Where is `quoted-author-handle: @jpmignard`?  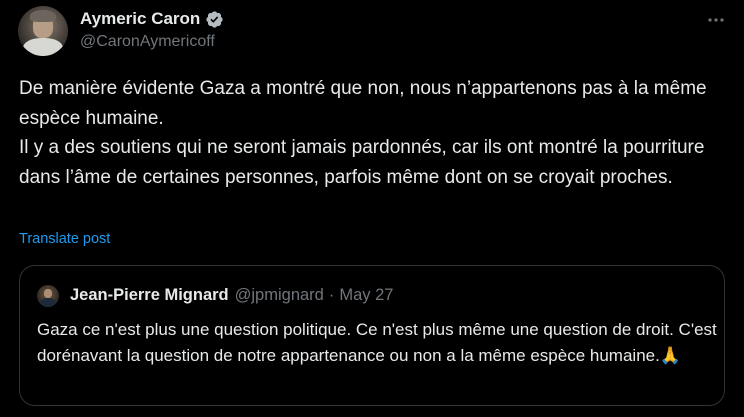
quoted-author-handle: @jpmignard is located at coordinates (279, 295).